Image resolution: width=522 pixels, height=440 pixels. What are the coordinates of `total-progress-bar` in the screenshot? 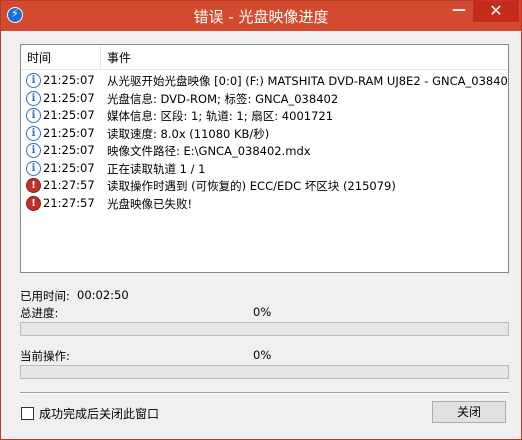 It's located at (264, 329).